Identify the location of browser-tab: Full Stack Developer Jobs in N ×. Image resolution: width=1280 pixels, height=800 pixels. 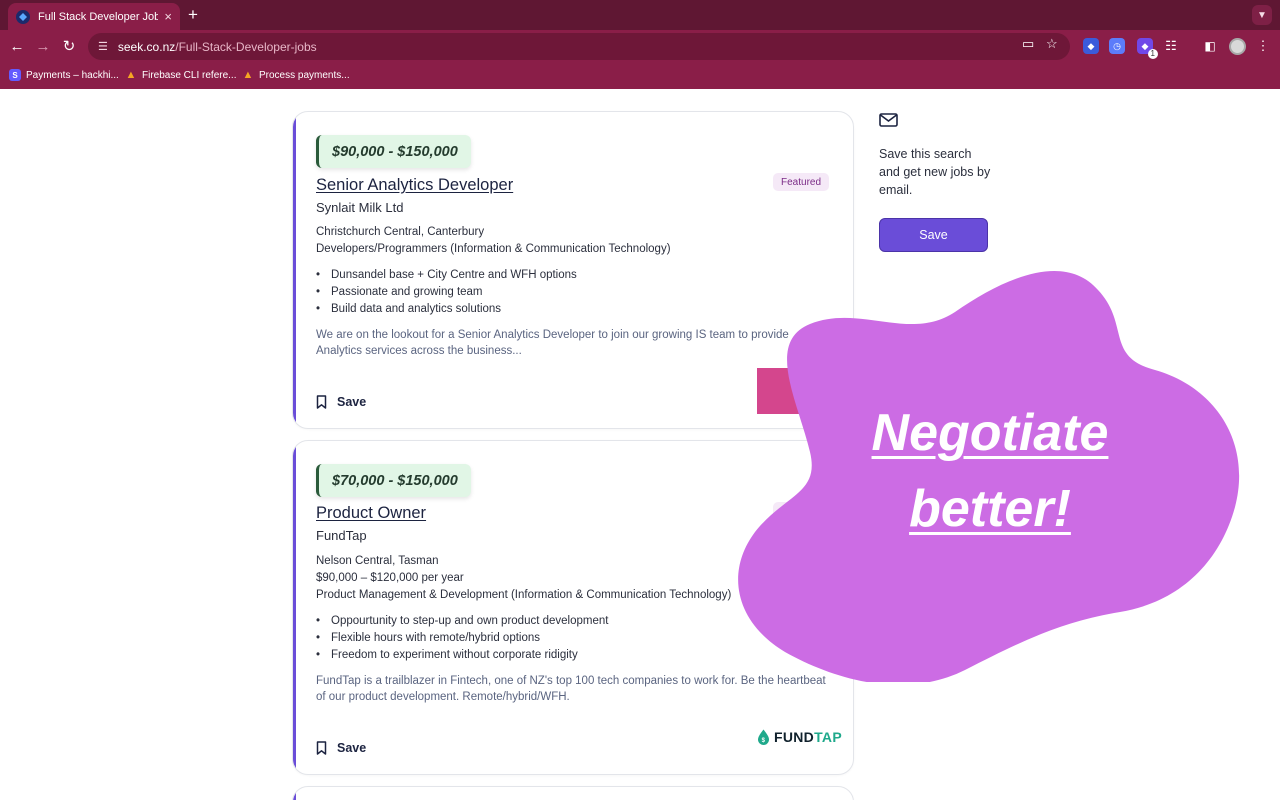
(94, 16).